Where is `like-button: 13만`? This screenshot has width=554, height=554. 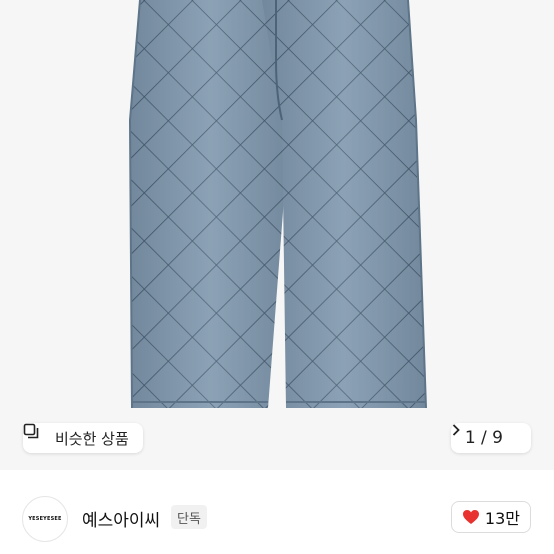 like-button: 13만 is located at coordinates (490, 517).